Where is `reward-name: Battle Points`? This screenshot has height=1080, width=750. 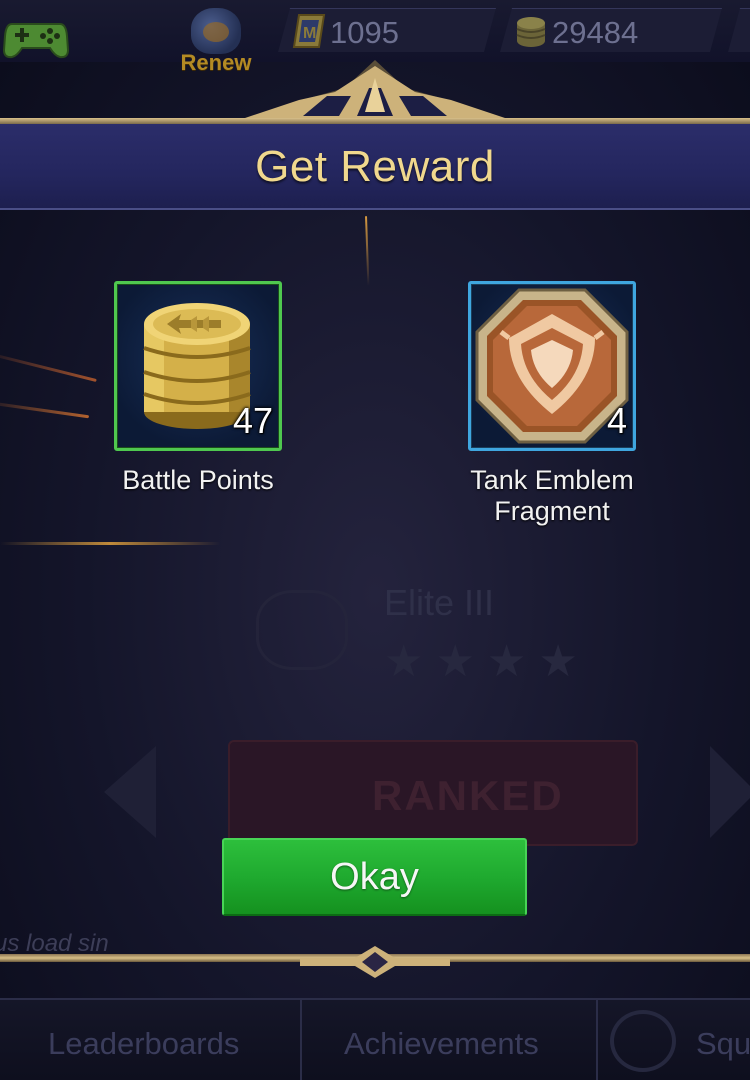
reward-name: Battle Points is located at coordinates (198, 480).